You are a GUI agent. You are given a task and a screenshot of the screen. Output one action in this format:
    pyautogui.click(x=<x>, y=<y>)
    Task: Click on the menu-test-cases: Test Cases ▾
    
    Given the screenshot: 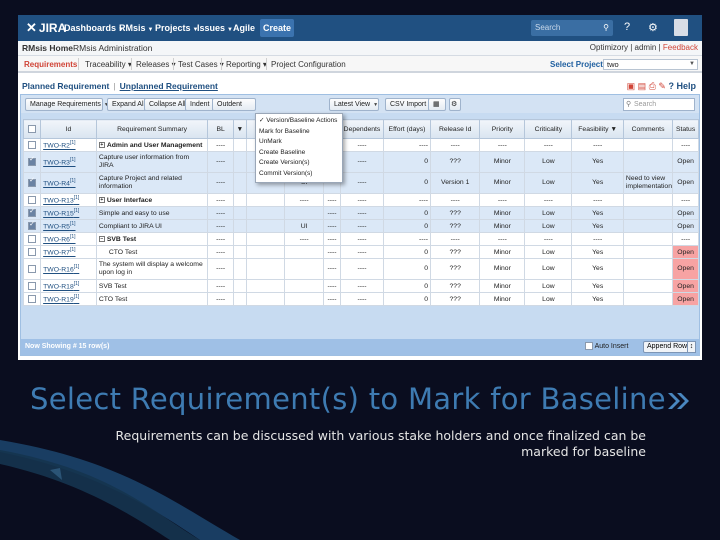 What is the action you would take?
    pyautogui.click(x=201, y=64)
    